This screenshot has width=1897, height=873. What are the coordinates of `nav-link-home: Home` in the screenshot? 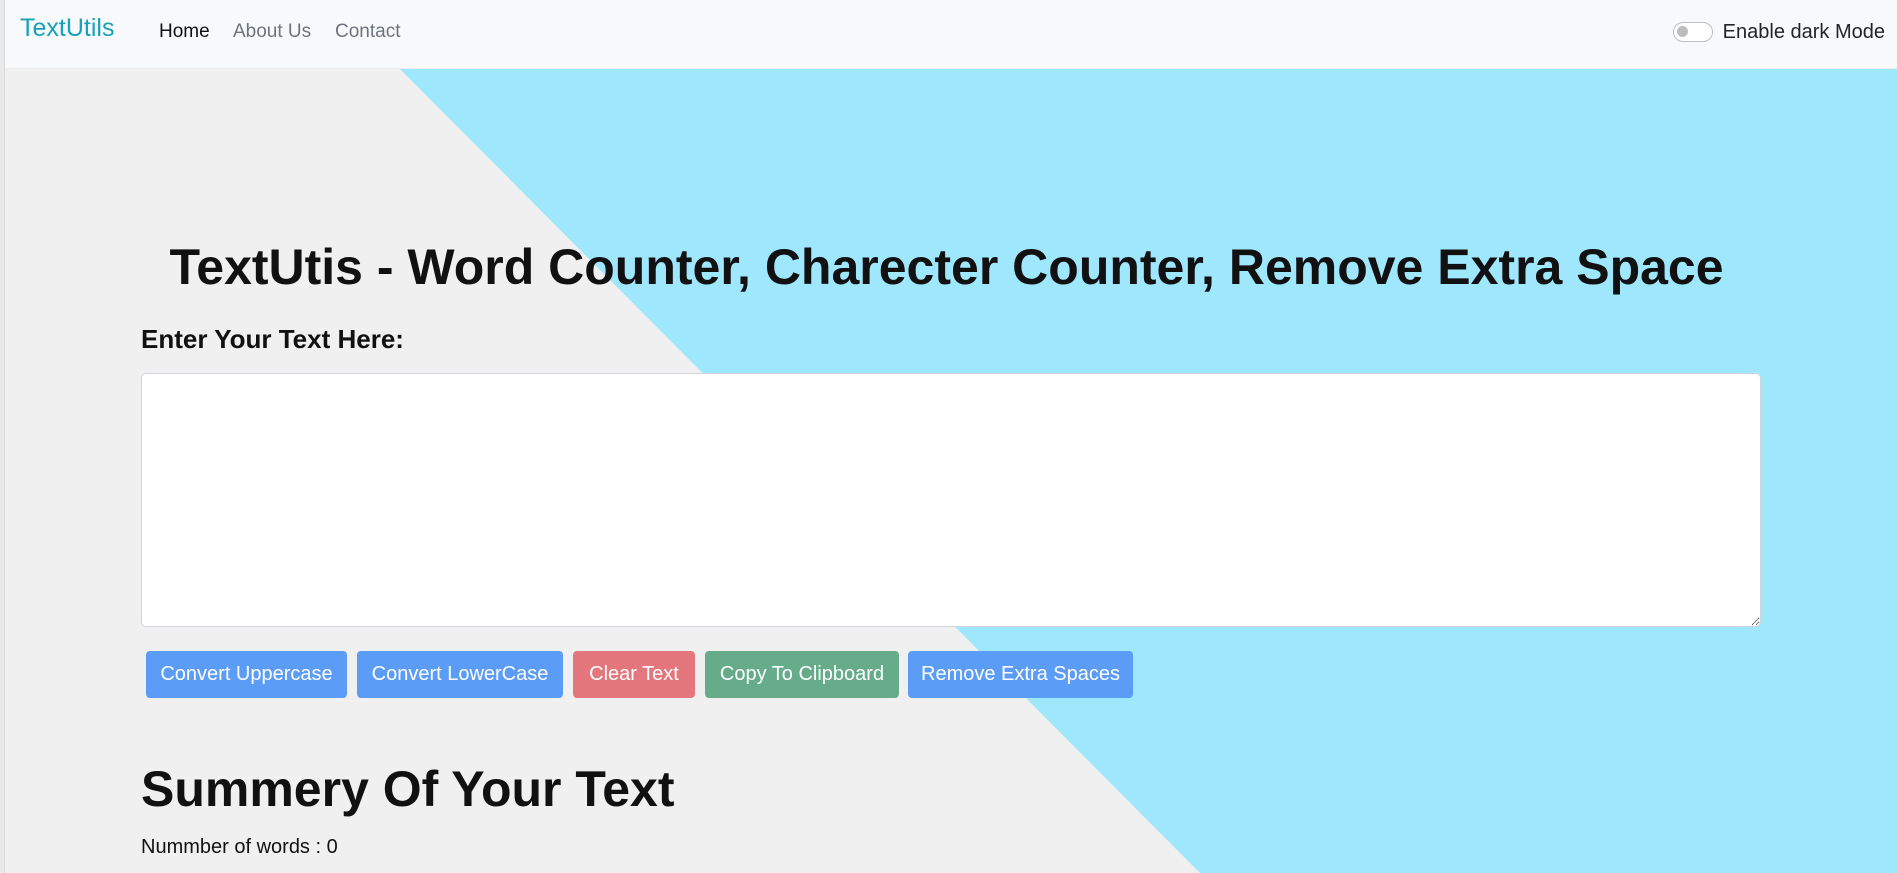 It's located at (184, 32).